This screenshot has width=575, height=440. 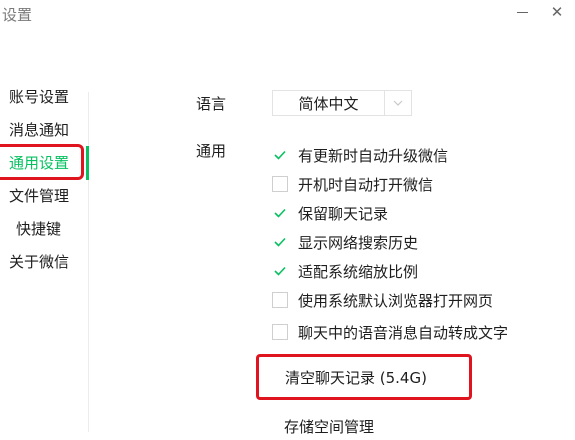 I want to click on language-selected-value: 简体中文, so click(x=328, y=103).